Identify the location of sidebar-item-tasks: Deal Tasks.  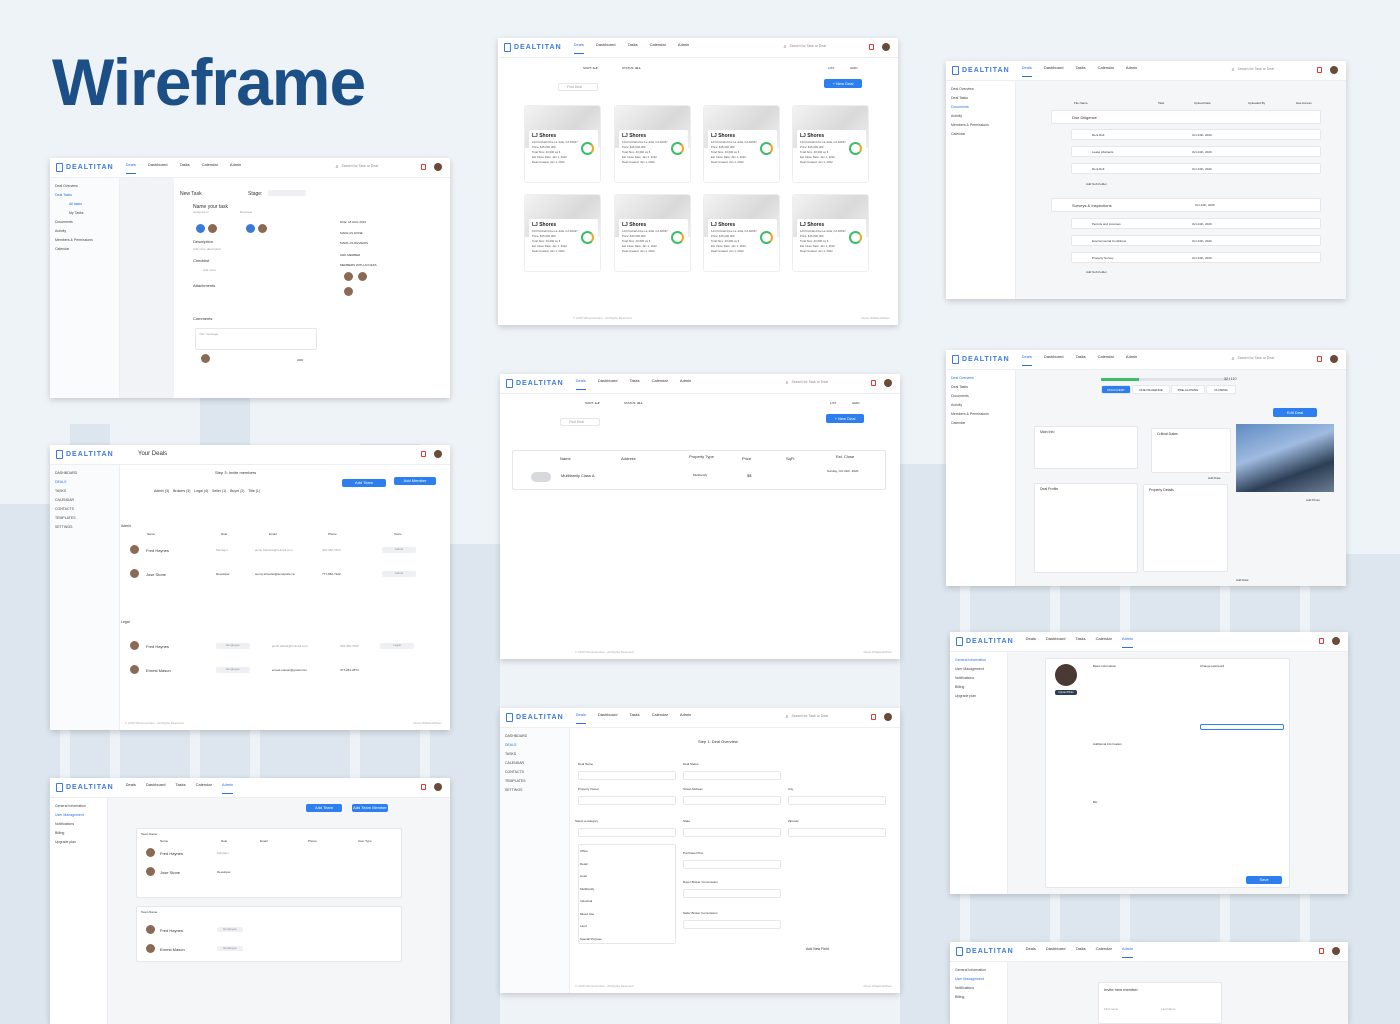
(980, 98).